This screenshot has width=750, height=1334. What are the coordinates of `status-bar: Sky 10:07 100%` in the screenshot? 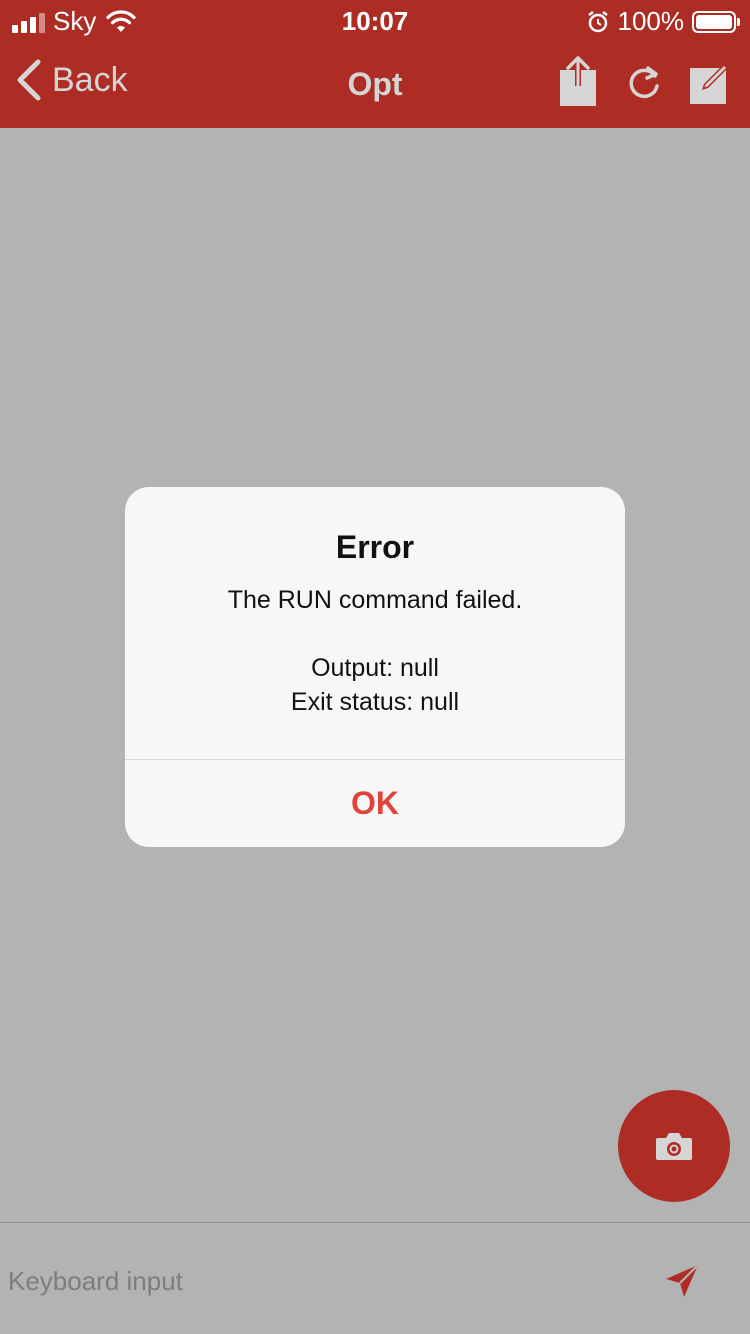 It's located at (375, 20).